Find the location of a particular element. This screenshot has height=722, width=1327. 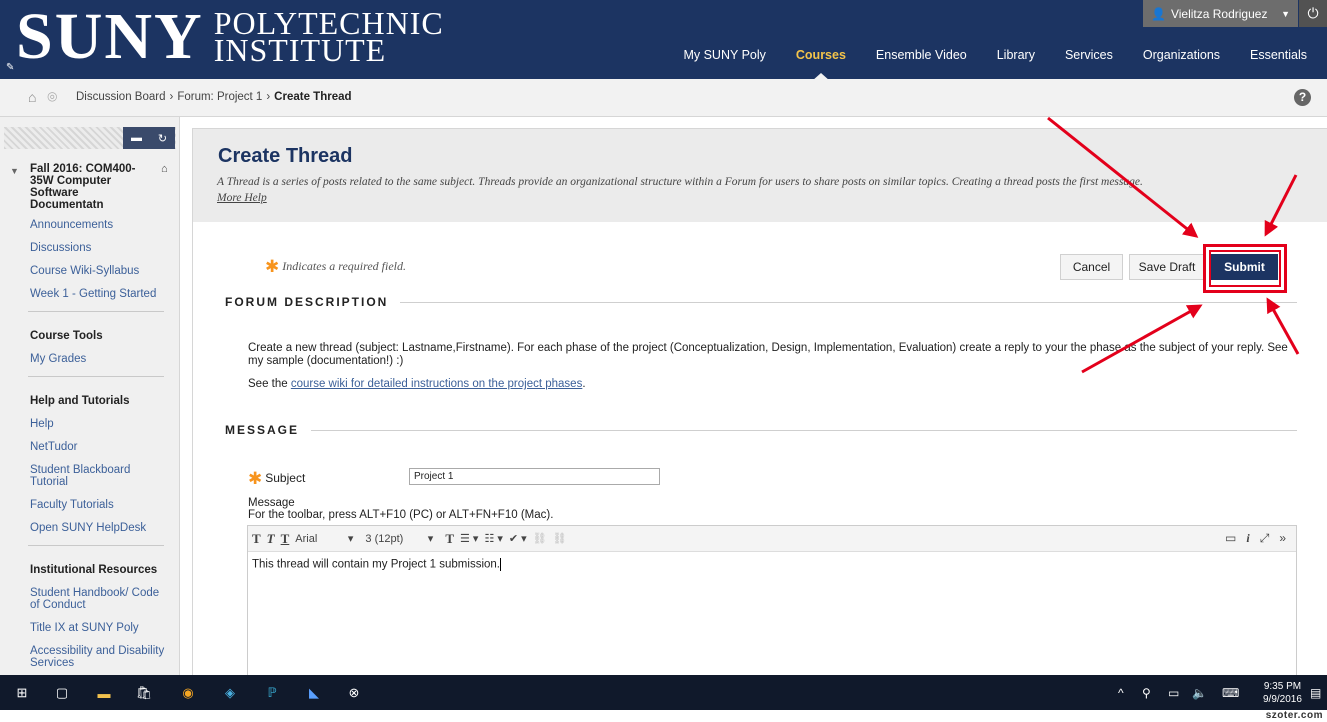

sidebar-item-course-wiki: Course Wiki-Syllabus is located at coordinates (100, 271).